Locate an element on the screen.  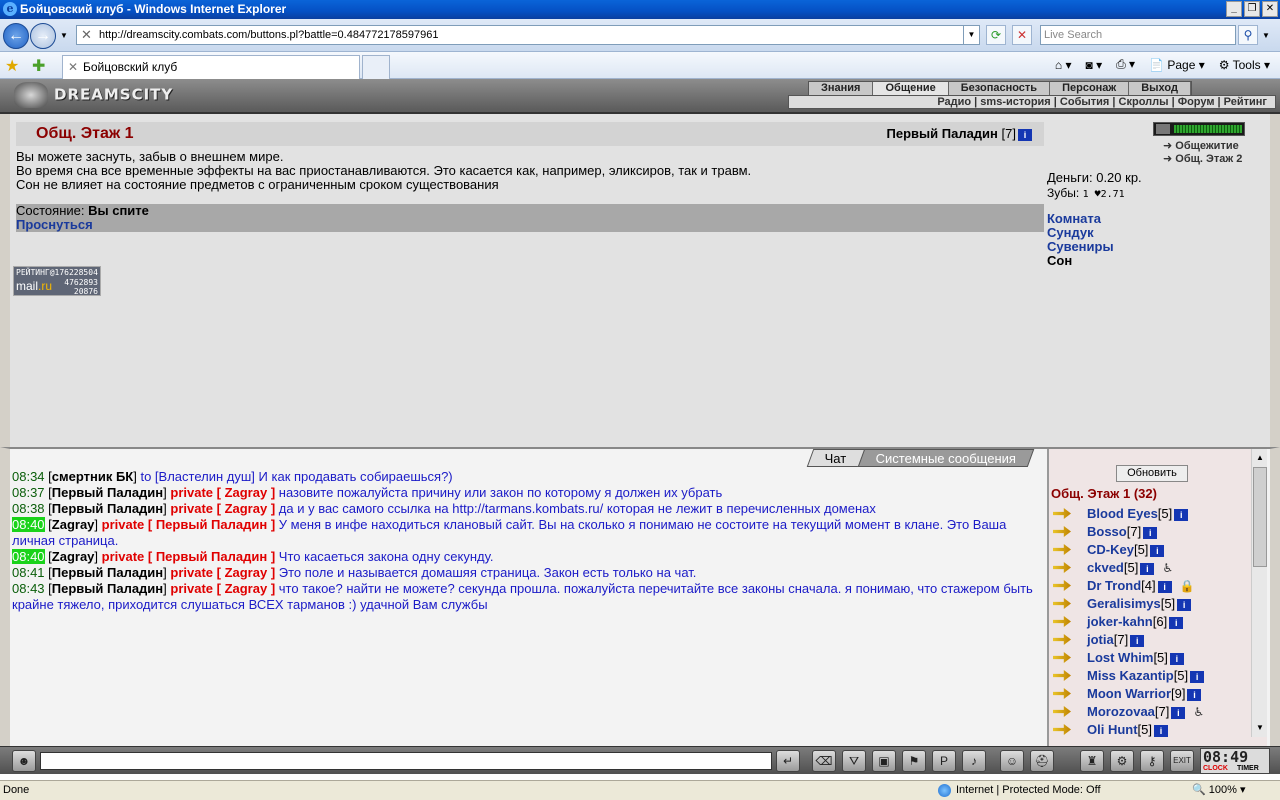
user-name: Lost Whim is located at coordinates (1120, 657).